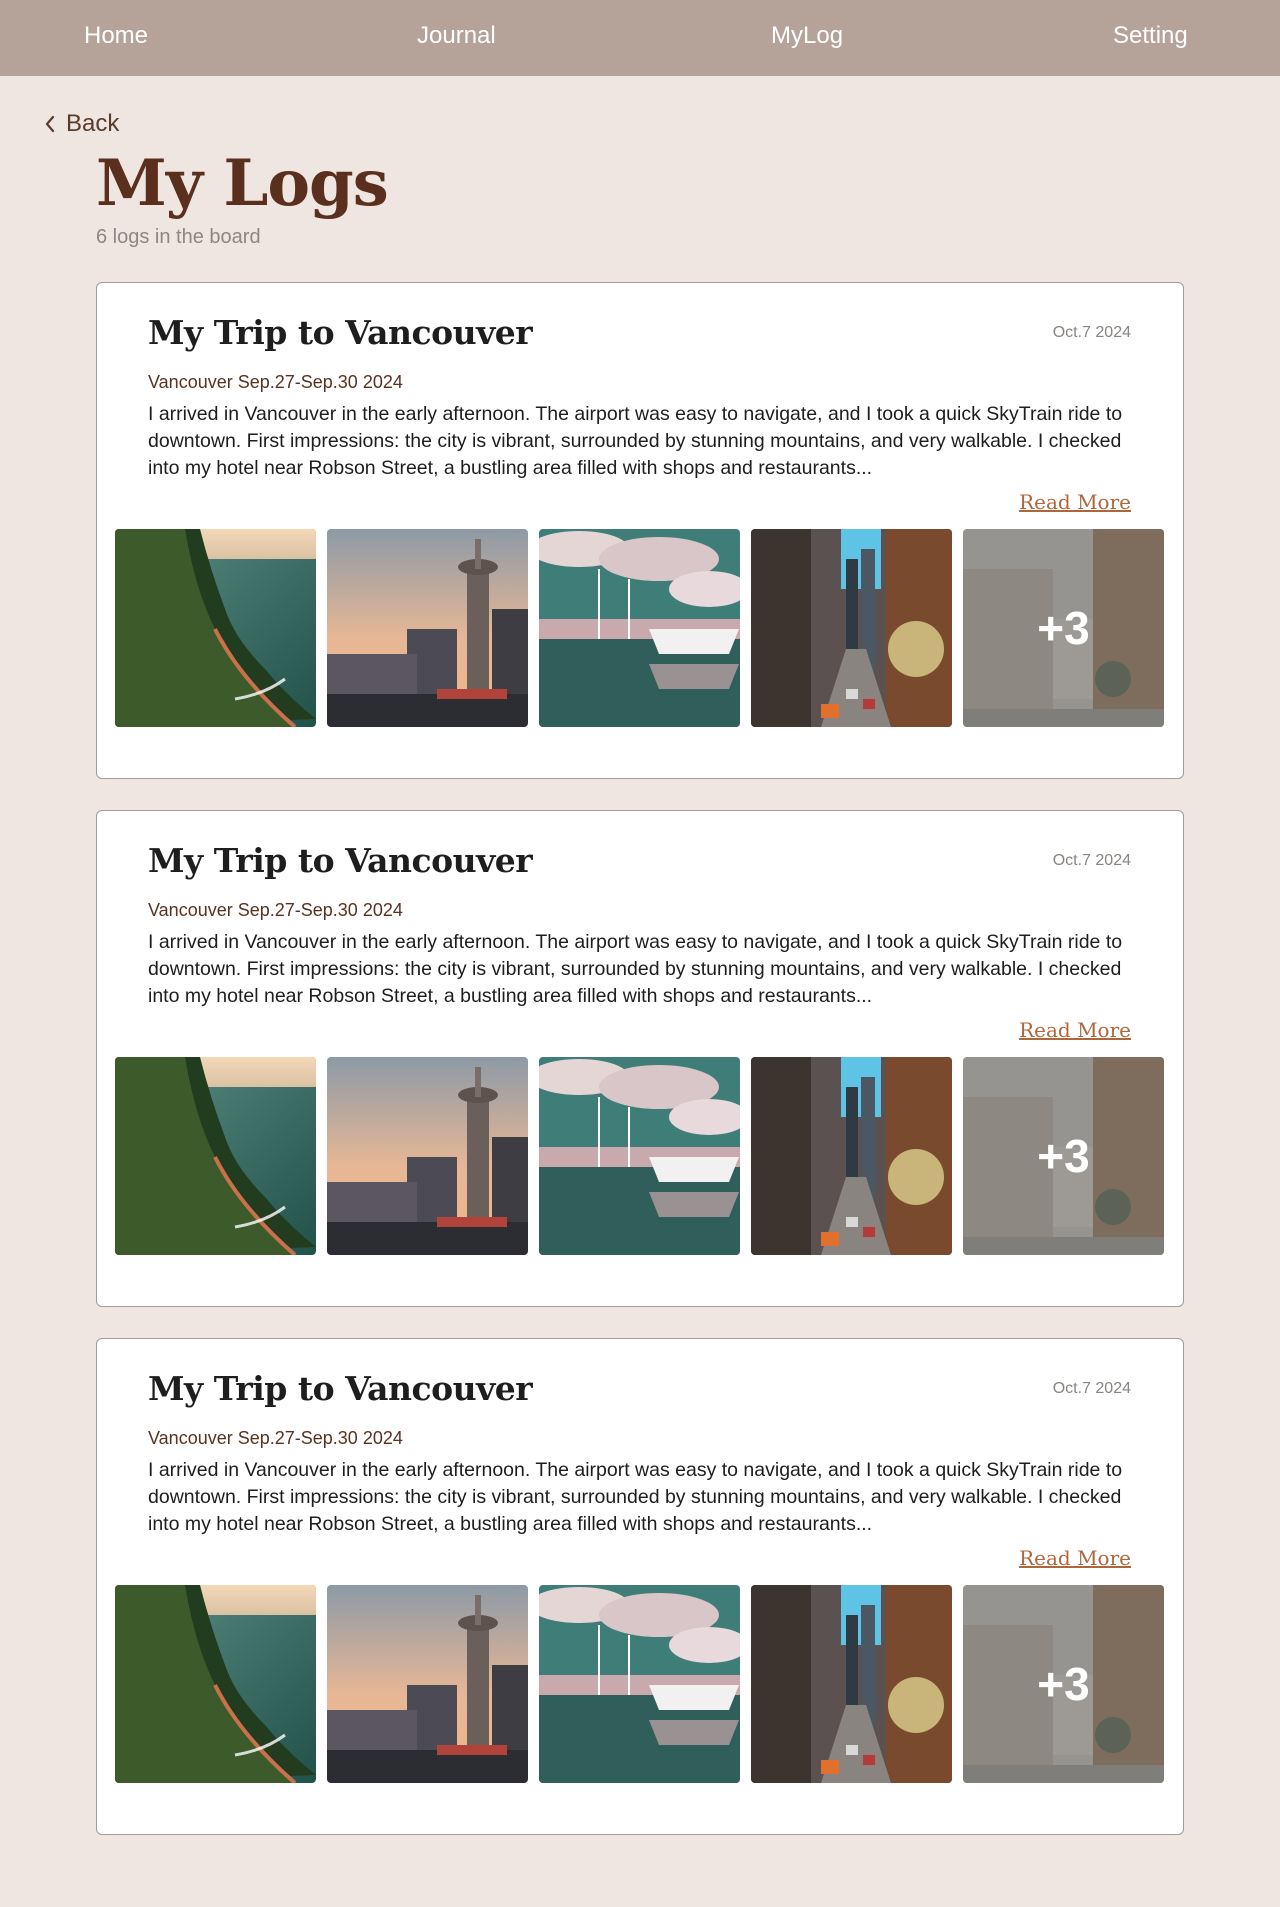 The height and width of the screenshot is (1907, 1280). What do you see at coordinates (50, 124) in the screenshot?
I see `chevron-left-icon` at bounding box center [50, 124].